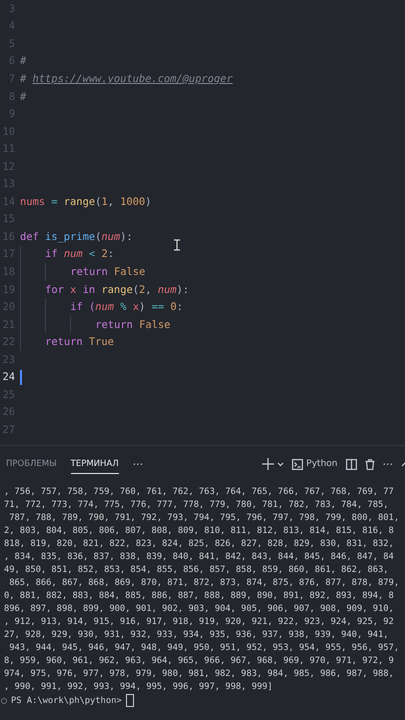  What do you see at coordinates (79, 254) in the screenshot?
I see `code-line: if num < 2:` at bounding box center [79, 254].